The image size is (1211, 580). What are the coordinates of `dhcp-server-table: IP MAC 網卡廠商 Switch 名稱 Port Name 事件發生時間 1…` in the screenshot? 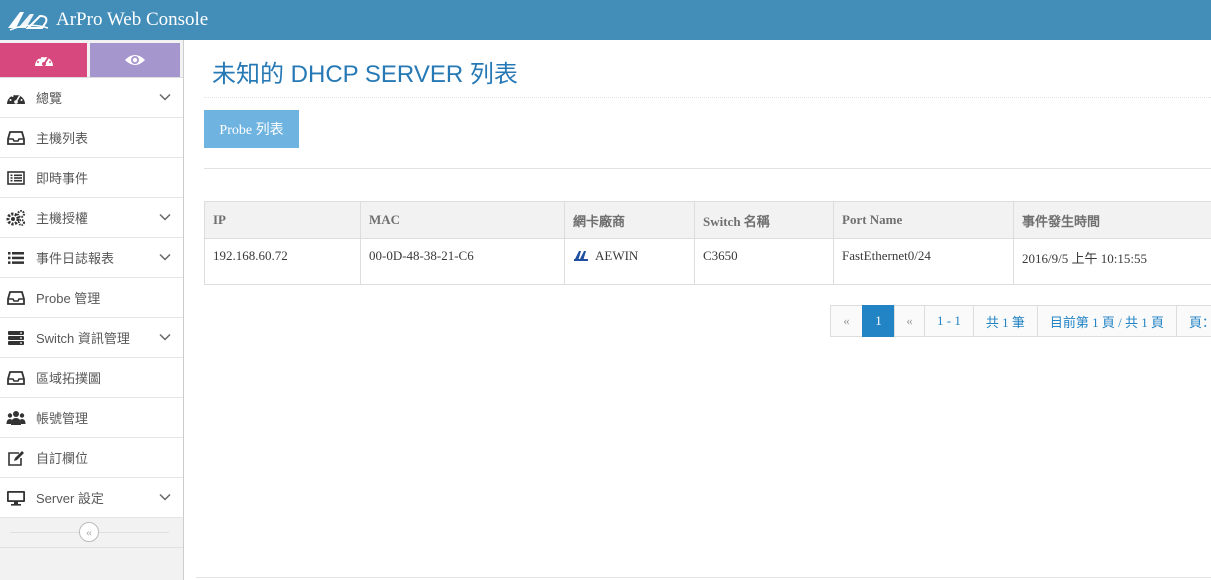 It's located at (707, 243).